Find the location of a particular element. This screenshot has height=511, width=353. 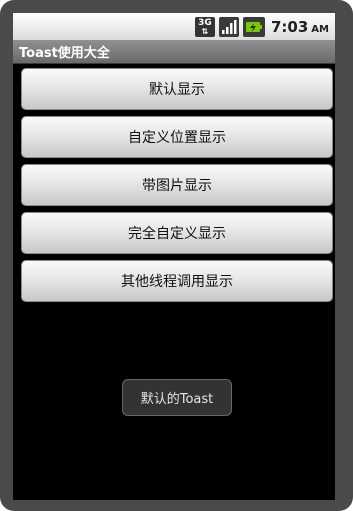

button-label: 带图片显示 is located at coordinates (177, 186).